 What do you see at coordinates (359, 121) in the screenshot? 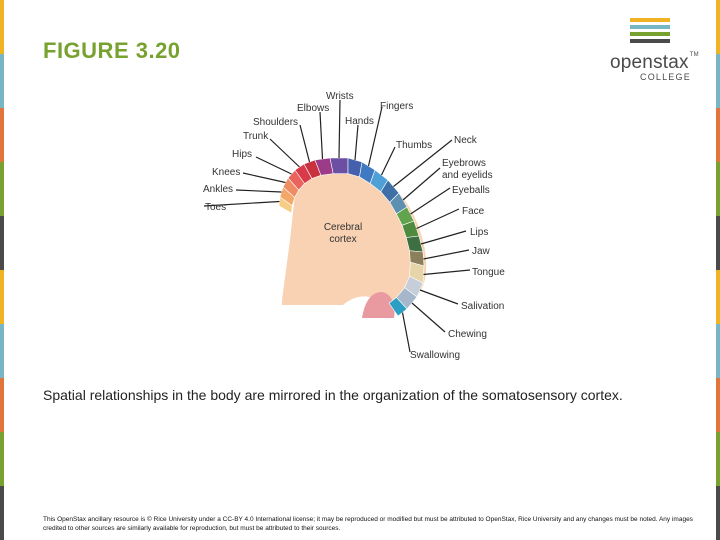
I see `region-label: Hands` at bounding box center [359, 121].